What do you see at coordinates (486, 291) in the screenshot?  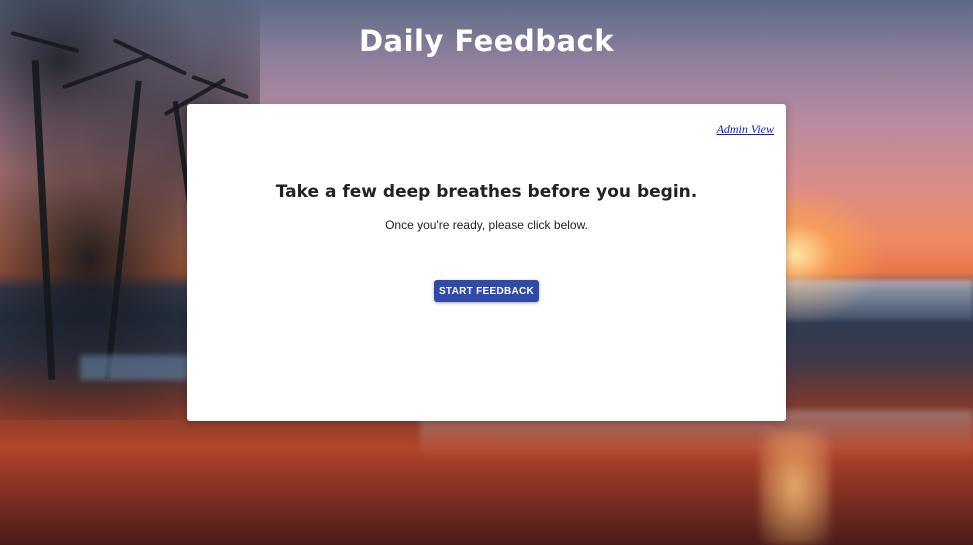 I see `start-feedback-button: START FEEDBACK` at bounding box center [486, 291].